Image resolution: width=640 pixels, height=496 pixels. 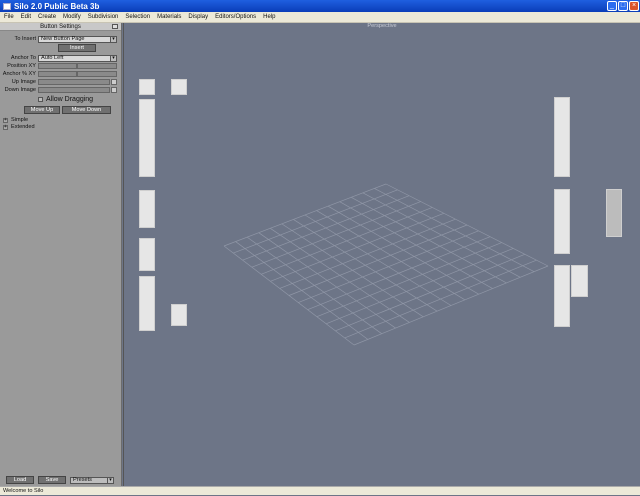 I want to click on title-bar: Silo 2.0 Public Beta 3b _ □ ×, so click(x=320, y=6).